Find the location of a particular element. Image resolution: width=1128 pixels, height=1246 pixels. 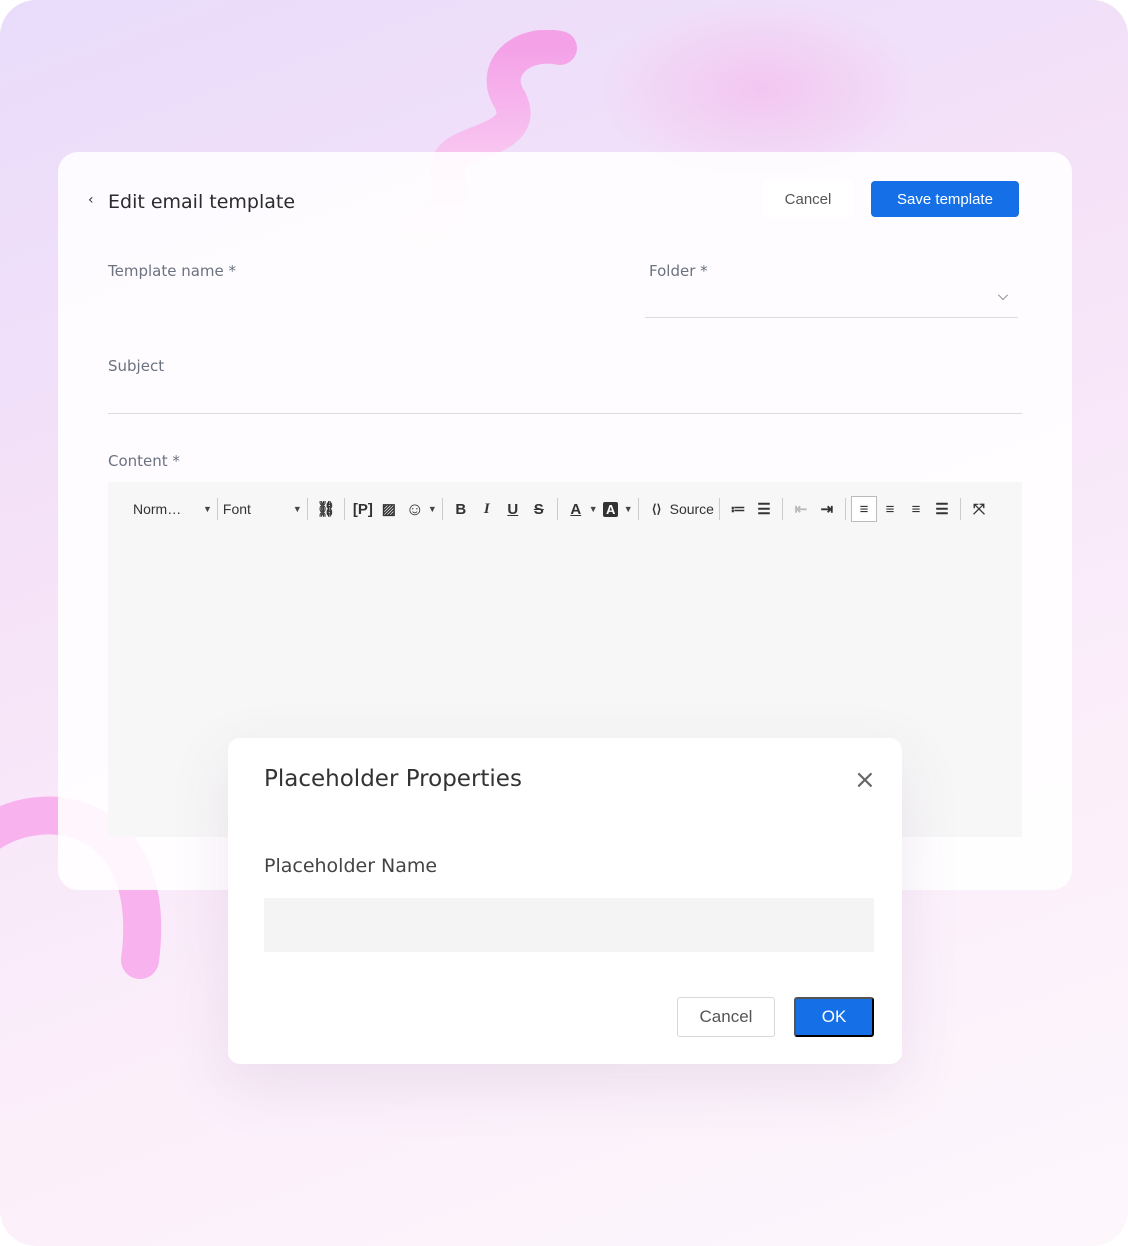

dialog-ok-button: OK is located at coordinates (834, 1017).